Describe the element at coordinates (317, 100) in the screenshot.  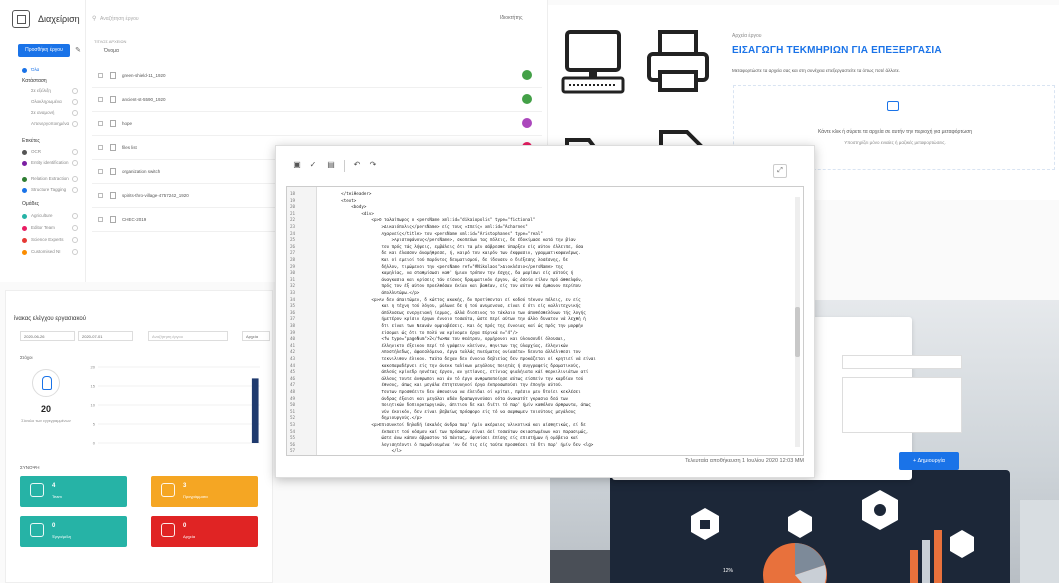
I see `table-row: ancient-st-5590_1920` at that location.